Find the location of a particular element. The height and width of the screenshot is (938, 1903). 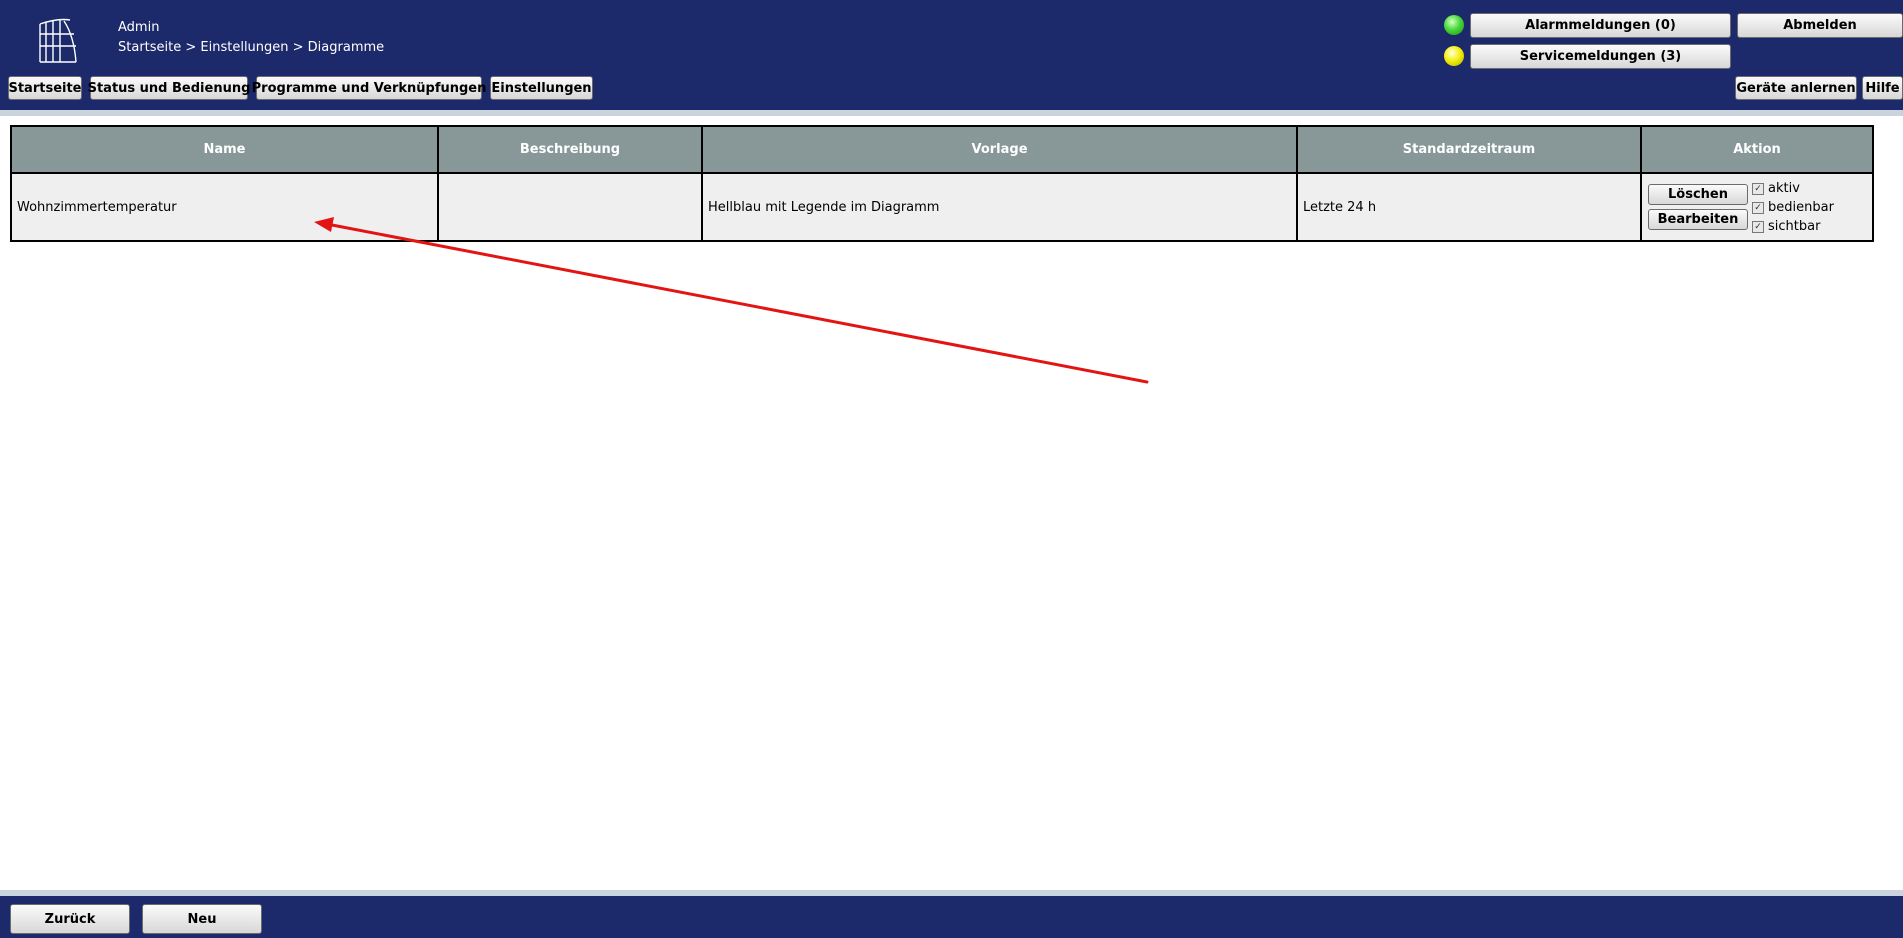

cell-template: Hellblau mit Legende im Diagramm is located at coordinates (999, 207).